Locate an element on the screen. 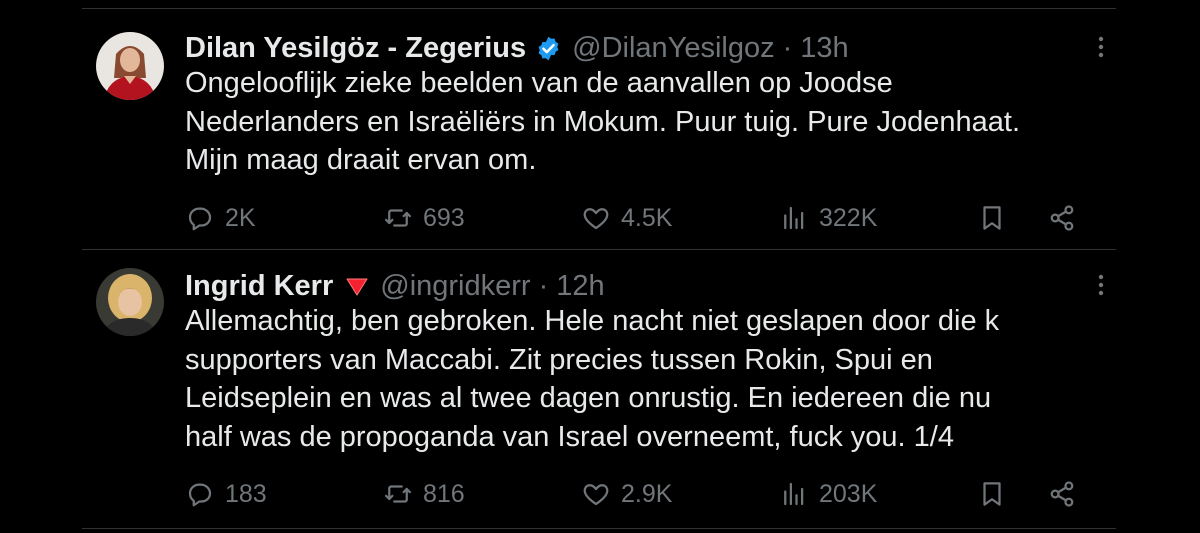  timestamp: 13h is located at coordinates (824, 48).